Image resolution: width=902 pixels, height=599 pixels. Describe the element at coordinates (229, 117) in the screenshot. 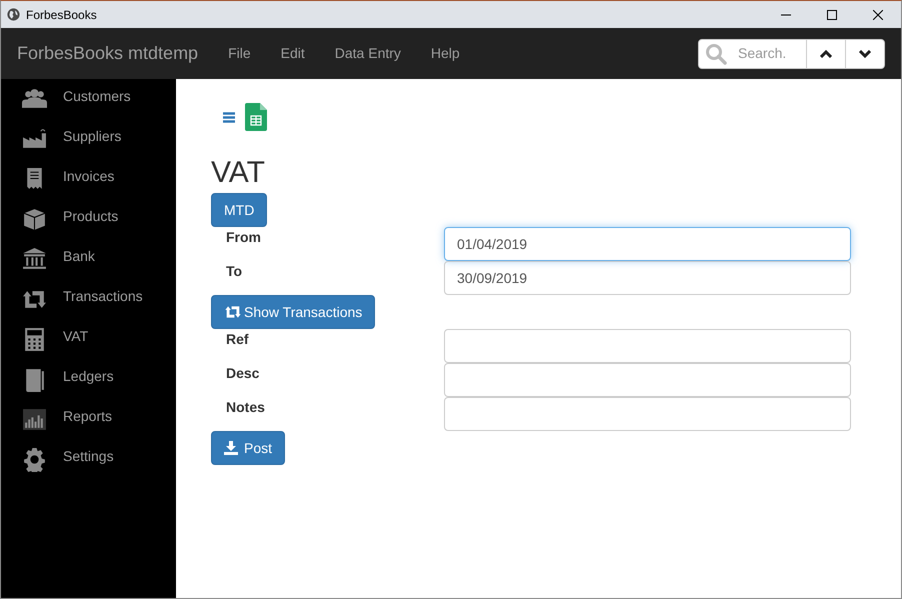

I see `menu-icon` at that location.